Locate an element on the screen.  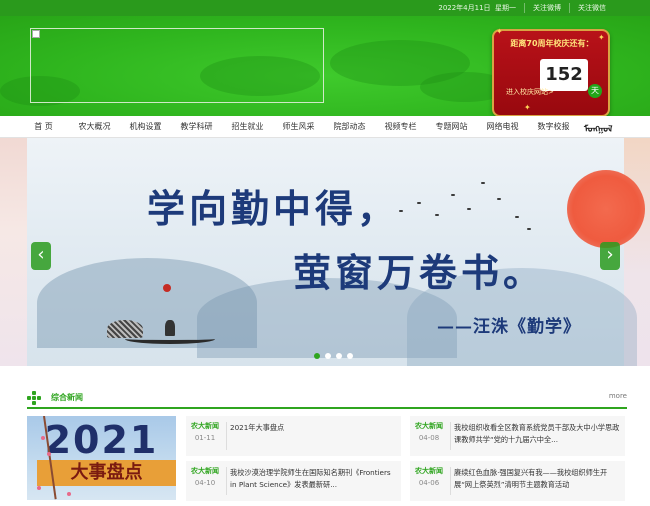
news-feature-image: 2021 大事盘点 is located at coordinates (101, 458).